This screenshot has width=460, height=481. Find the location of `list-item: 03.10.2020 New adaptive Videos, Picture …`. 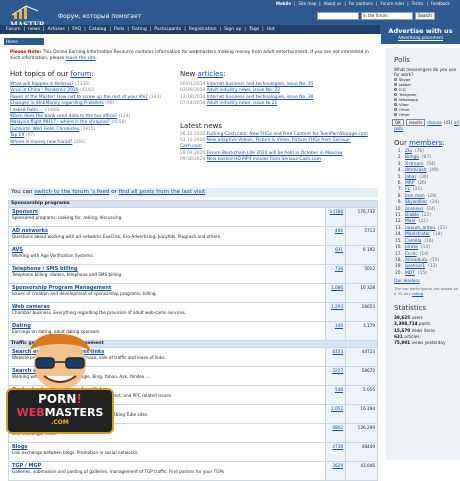

list-item: 03.10.2020 New adaptive Videos, Picture … is located at coordinates (275, 144).